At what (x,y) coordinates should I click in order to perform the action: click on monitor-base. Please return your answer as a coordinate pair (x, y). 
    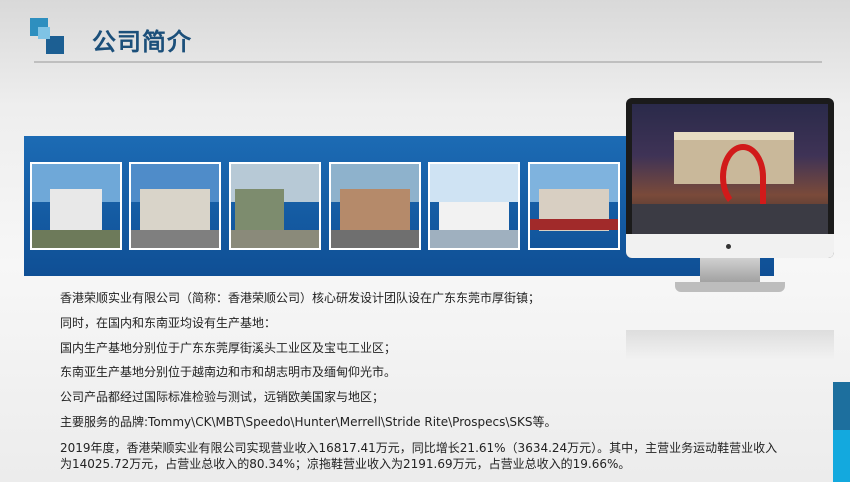
    Looking at the image, I should click on (730, 287).